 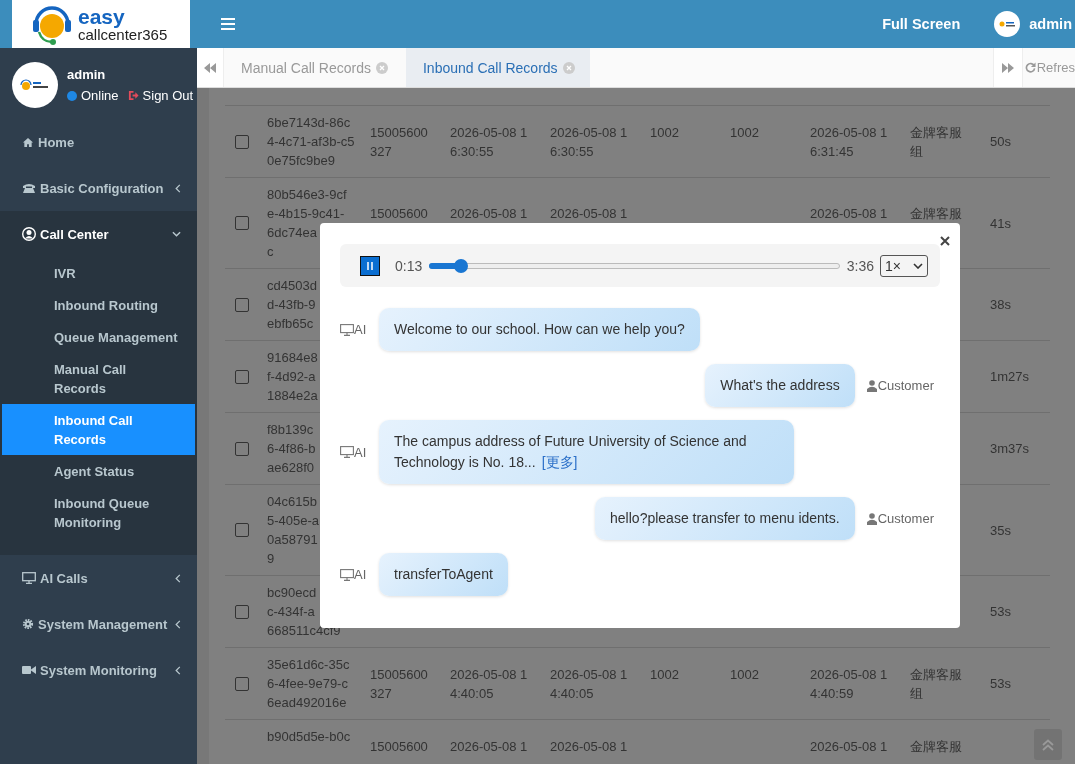 What do you see at coordinates (292, 304) in the screenshot?
I see `table-cell: cd4503d d-43fb-9 ebfb65c` at bounding box center [292, 304].